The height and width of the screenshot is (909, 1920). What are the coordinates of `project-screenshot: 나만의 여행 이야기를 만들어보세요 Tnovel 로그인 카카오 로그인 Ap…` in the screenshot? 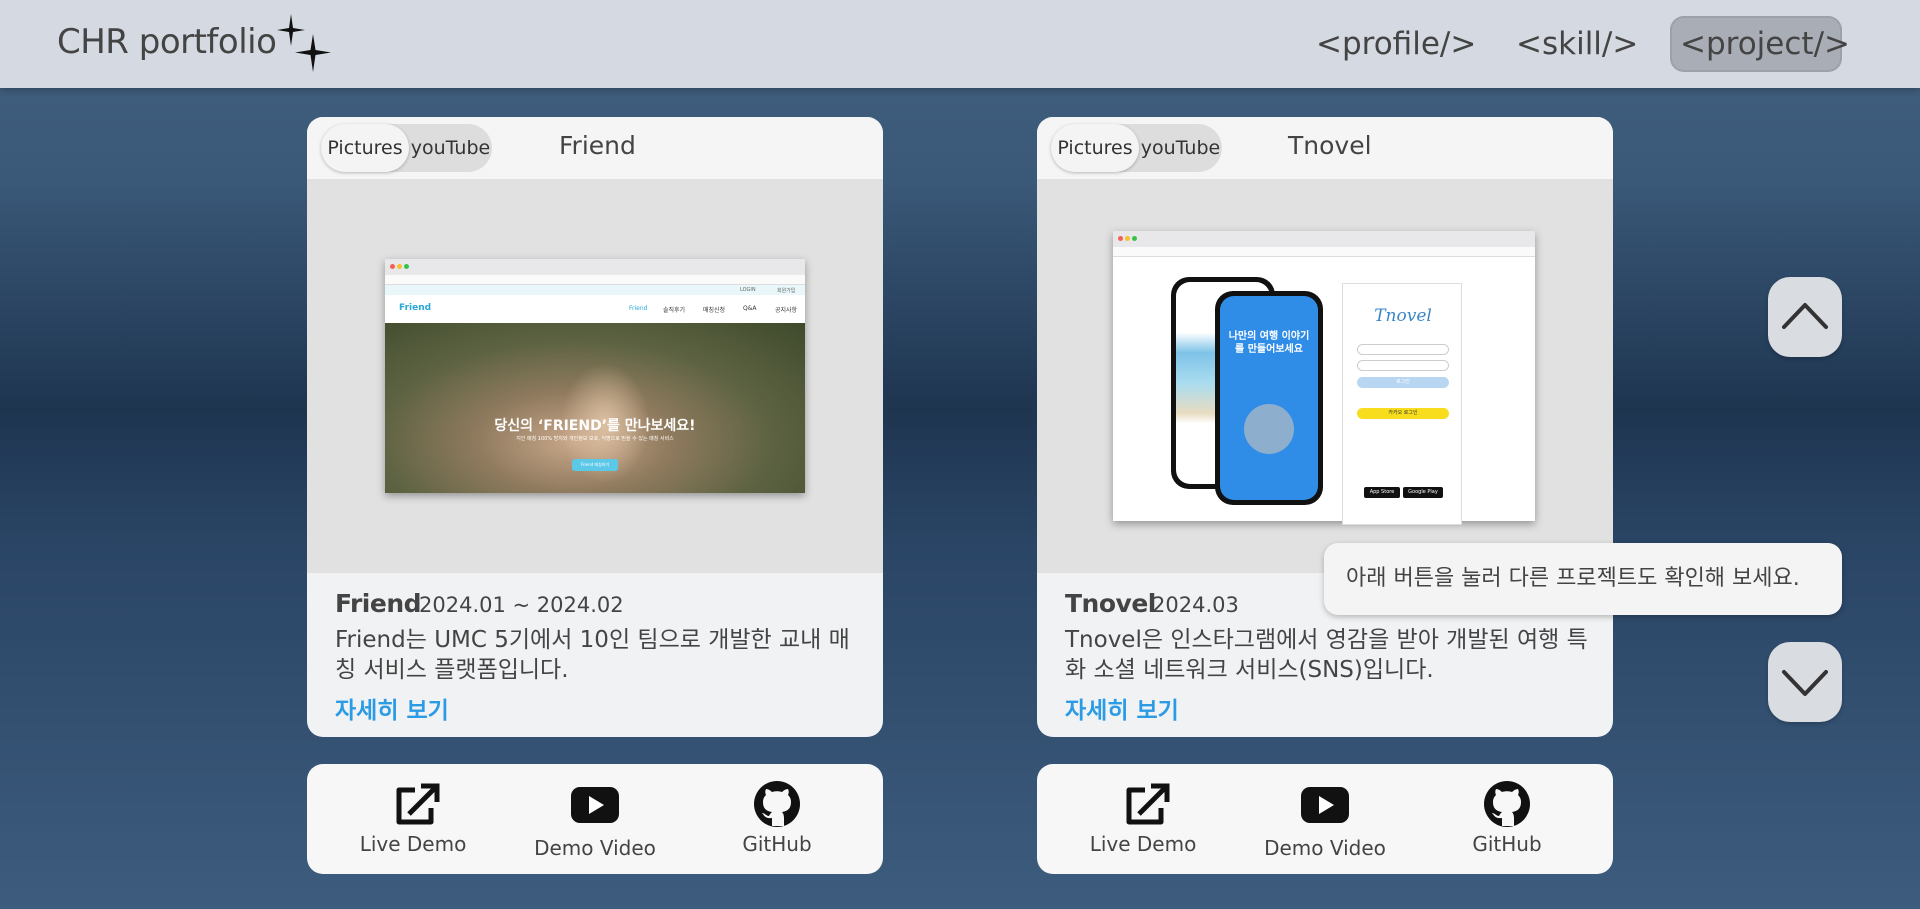 It's located at (1325, 376).